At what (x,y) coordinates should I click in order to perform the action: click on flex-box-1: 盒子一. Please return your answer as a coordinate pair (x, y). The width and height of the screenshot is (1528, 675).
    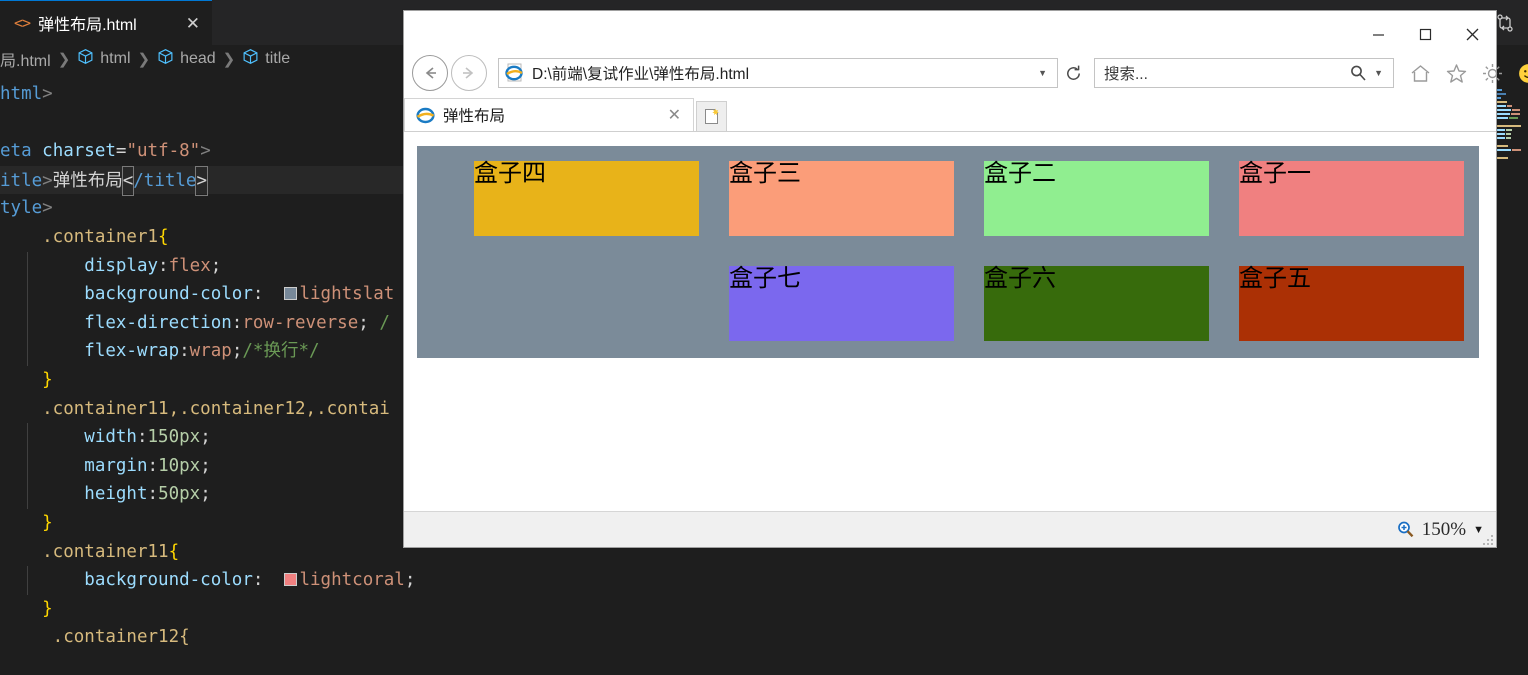
    Looking at the image, I should click on (1351, 198).